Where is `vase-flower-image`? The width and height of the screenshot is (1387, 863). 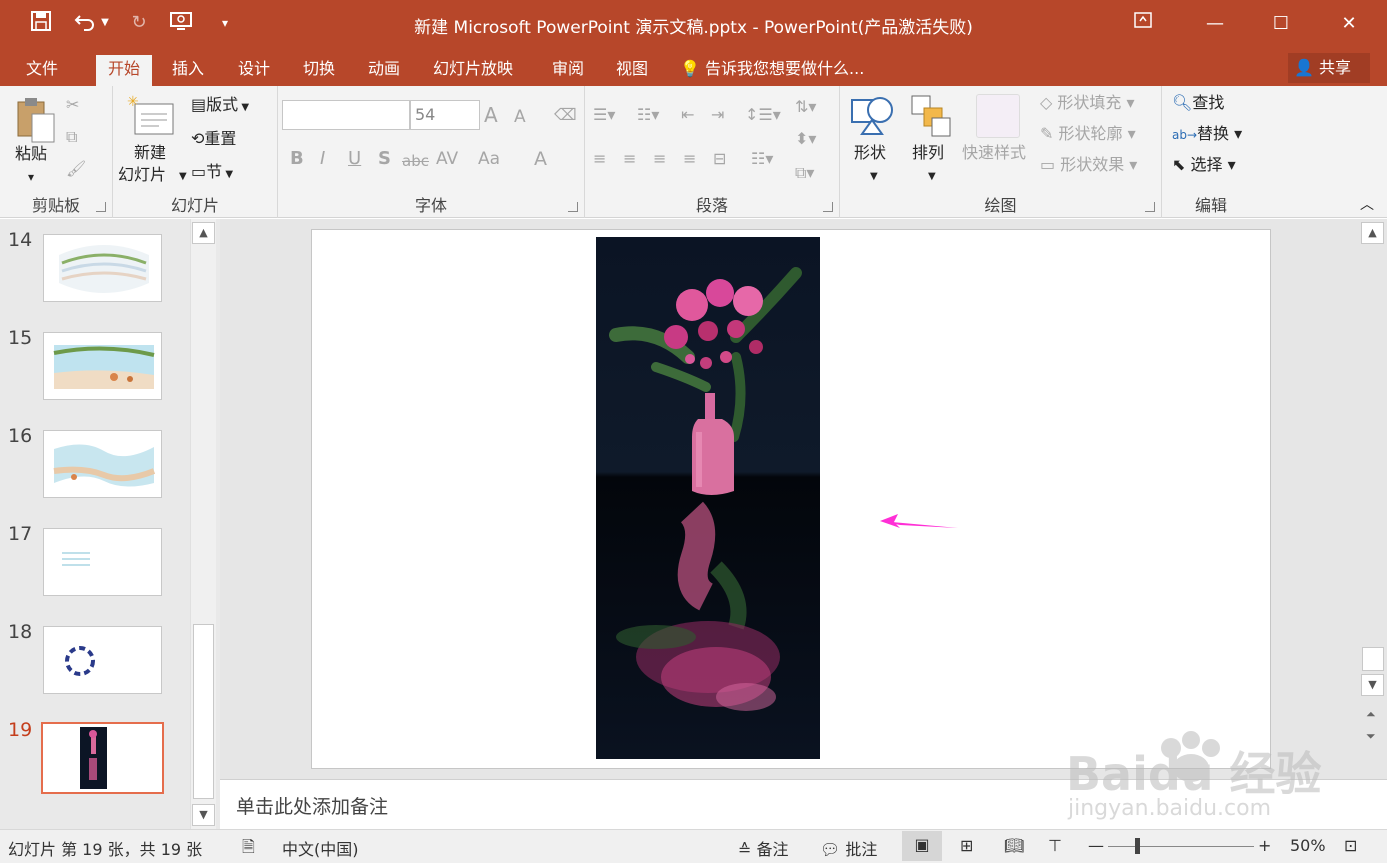
vase-flower-image is located at coordinates (708, 498).